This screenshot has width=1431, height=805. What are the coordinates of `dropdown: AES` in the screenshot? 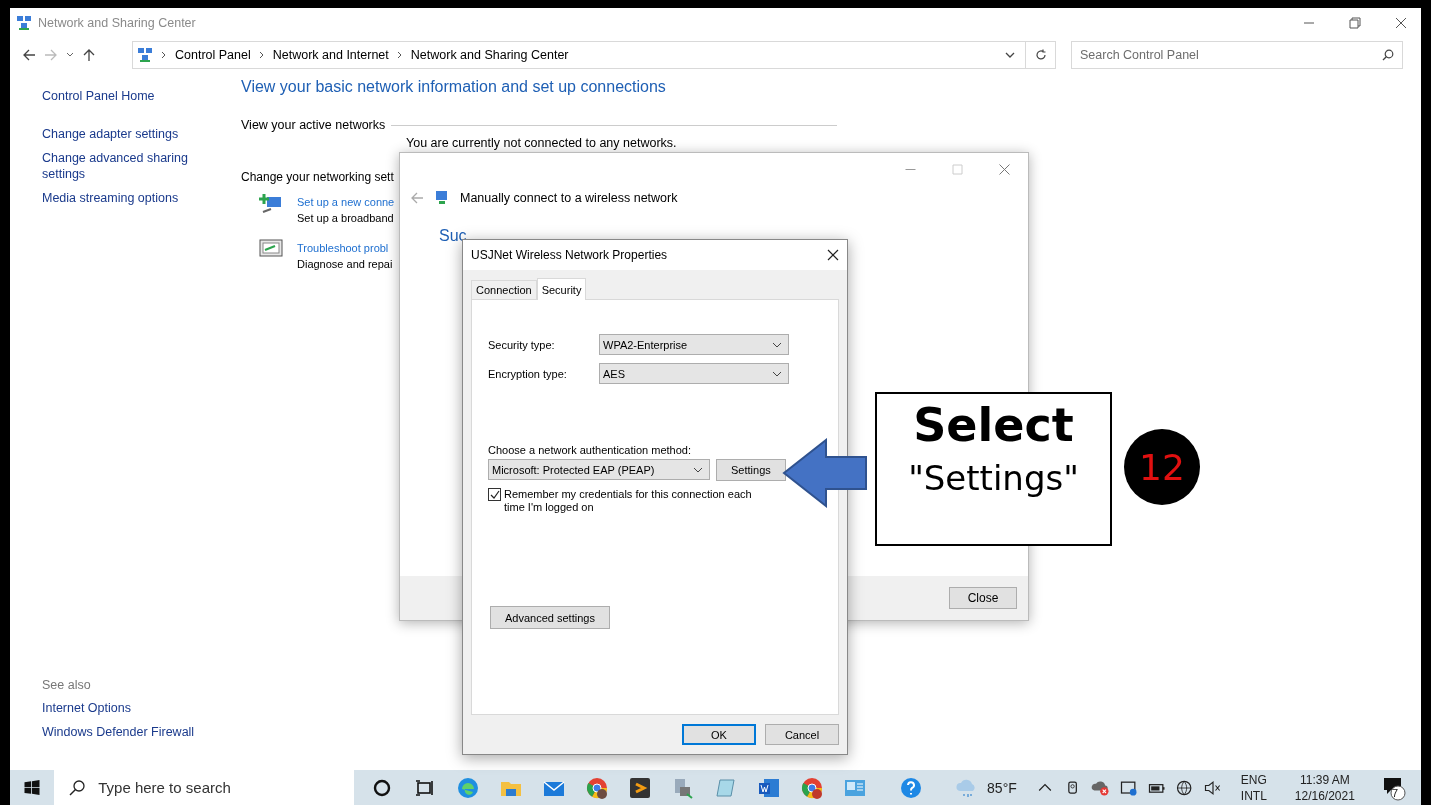 It's located at (694, 373).